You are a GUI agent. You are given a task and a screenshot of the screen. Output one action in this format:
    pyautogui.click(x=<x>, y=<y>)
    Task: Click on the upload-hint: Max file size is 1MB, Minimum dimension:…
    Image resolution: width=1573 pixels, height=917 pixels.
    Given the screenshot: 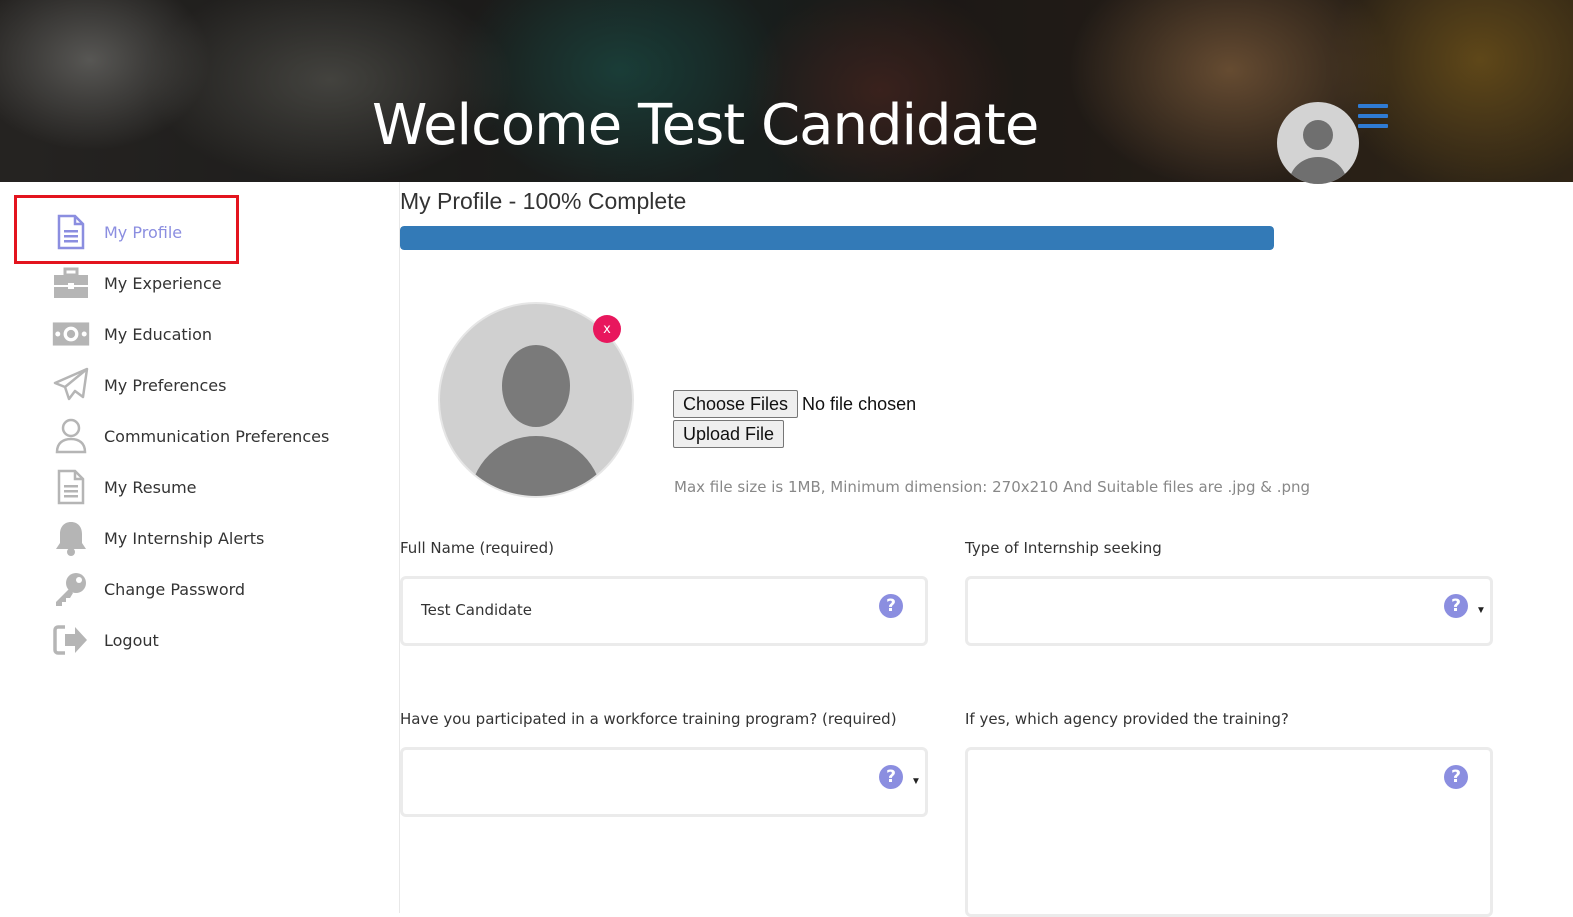 What is the action you would take?
    pyautogui.click(x=992, y=487)
    